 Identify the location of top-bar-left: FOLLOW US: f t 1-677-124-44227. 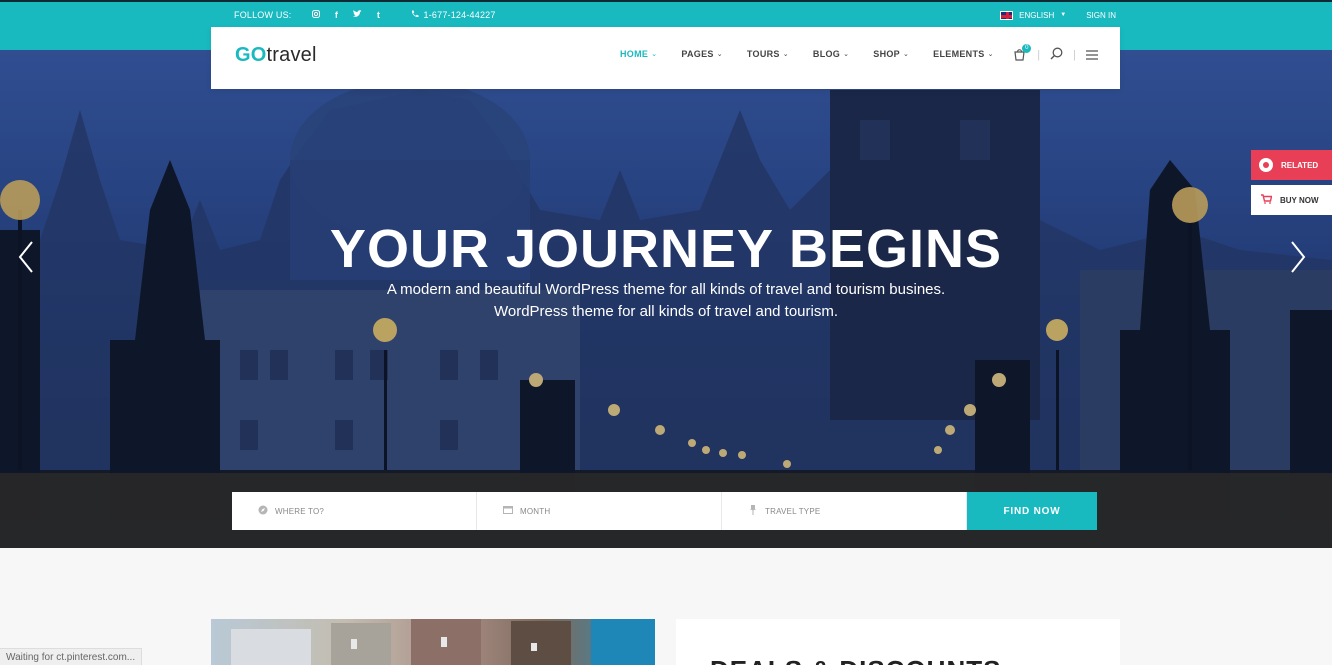
(365, 15).